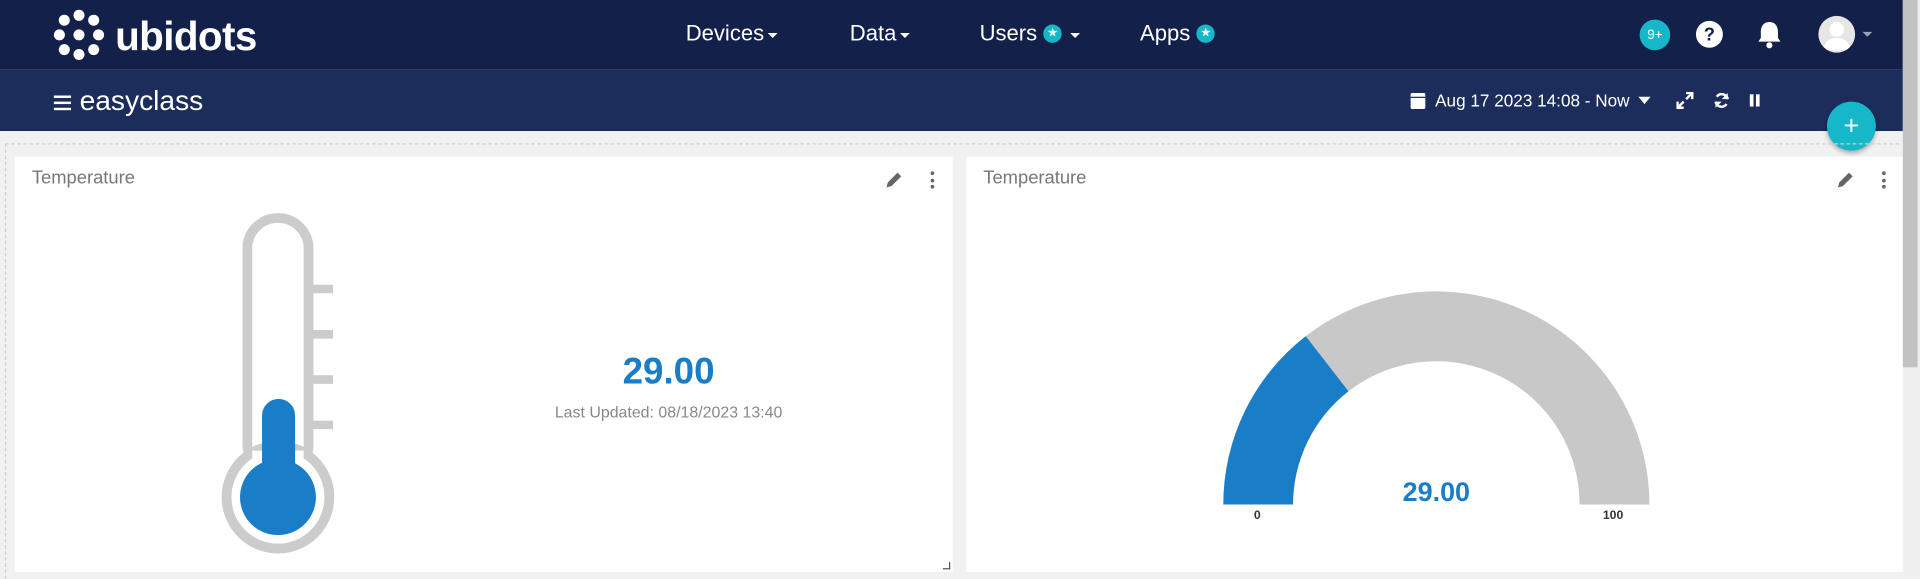 Image resolution: width=1920 pixels, height=579 pixels. I want to click on expand-icon, so click(1685, 100).